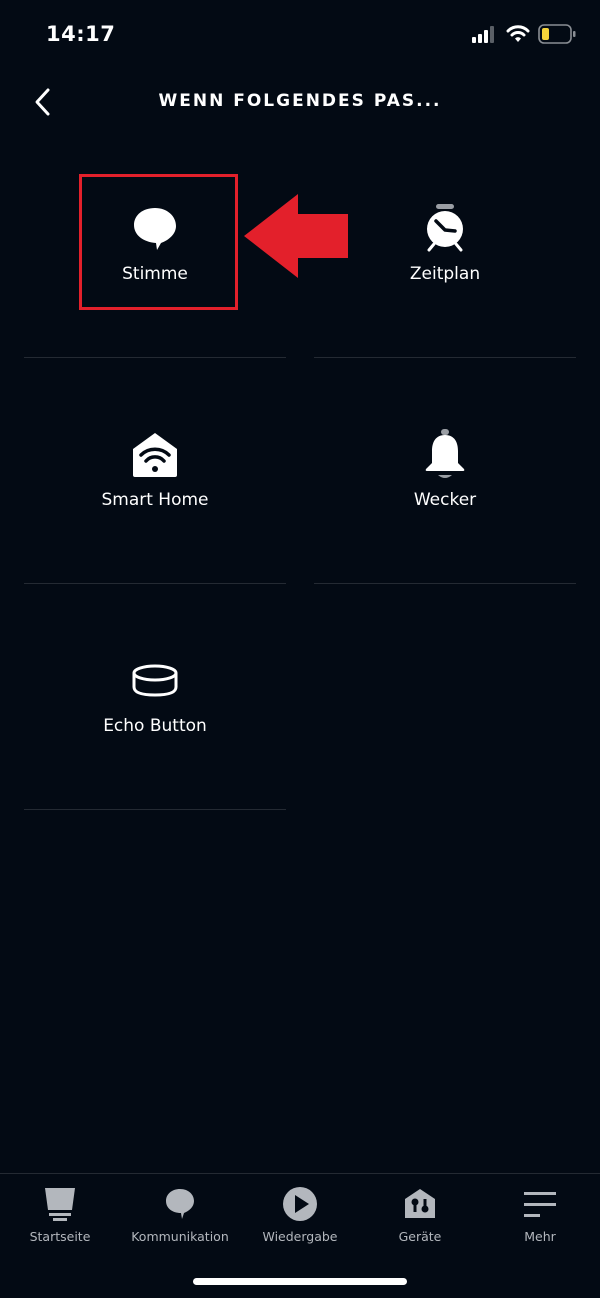 This screenshot has height=1298, width=600. I want to click on trigger-label: Zeitplan, so click(445, 274).